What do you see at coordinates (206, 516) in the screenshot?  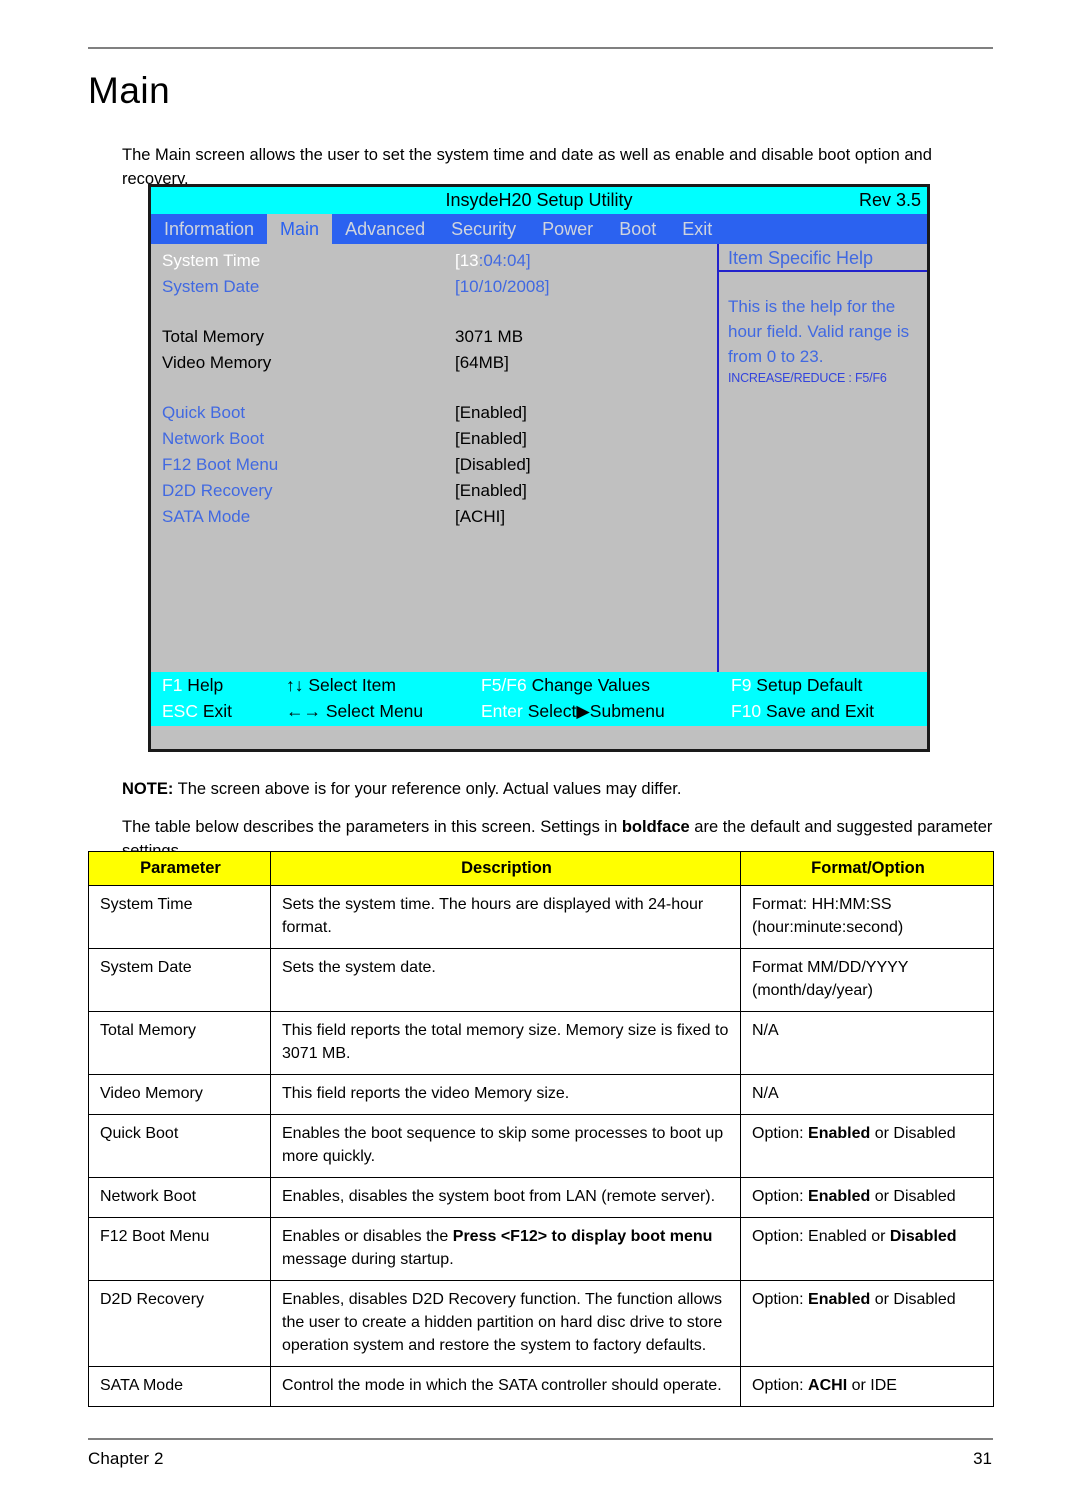 I see `bios-setting-label: SATA Mode` at bounding box center [206, 516].